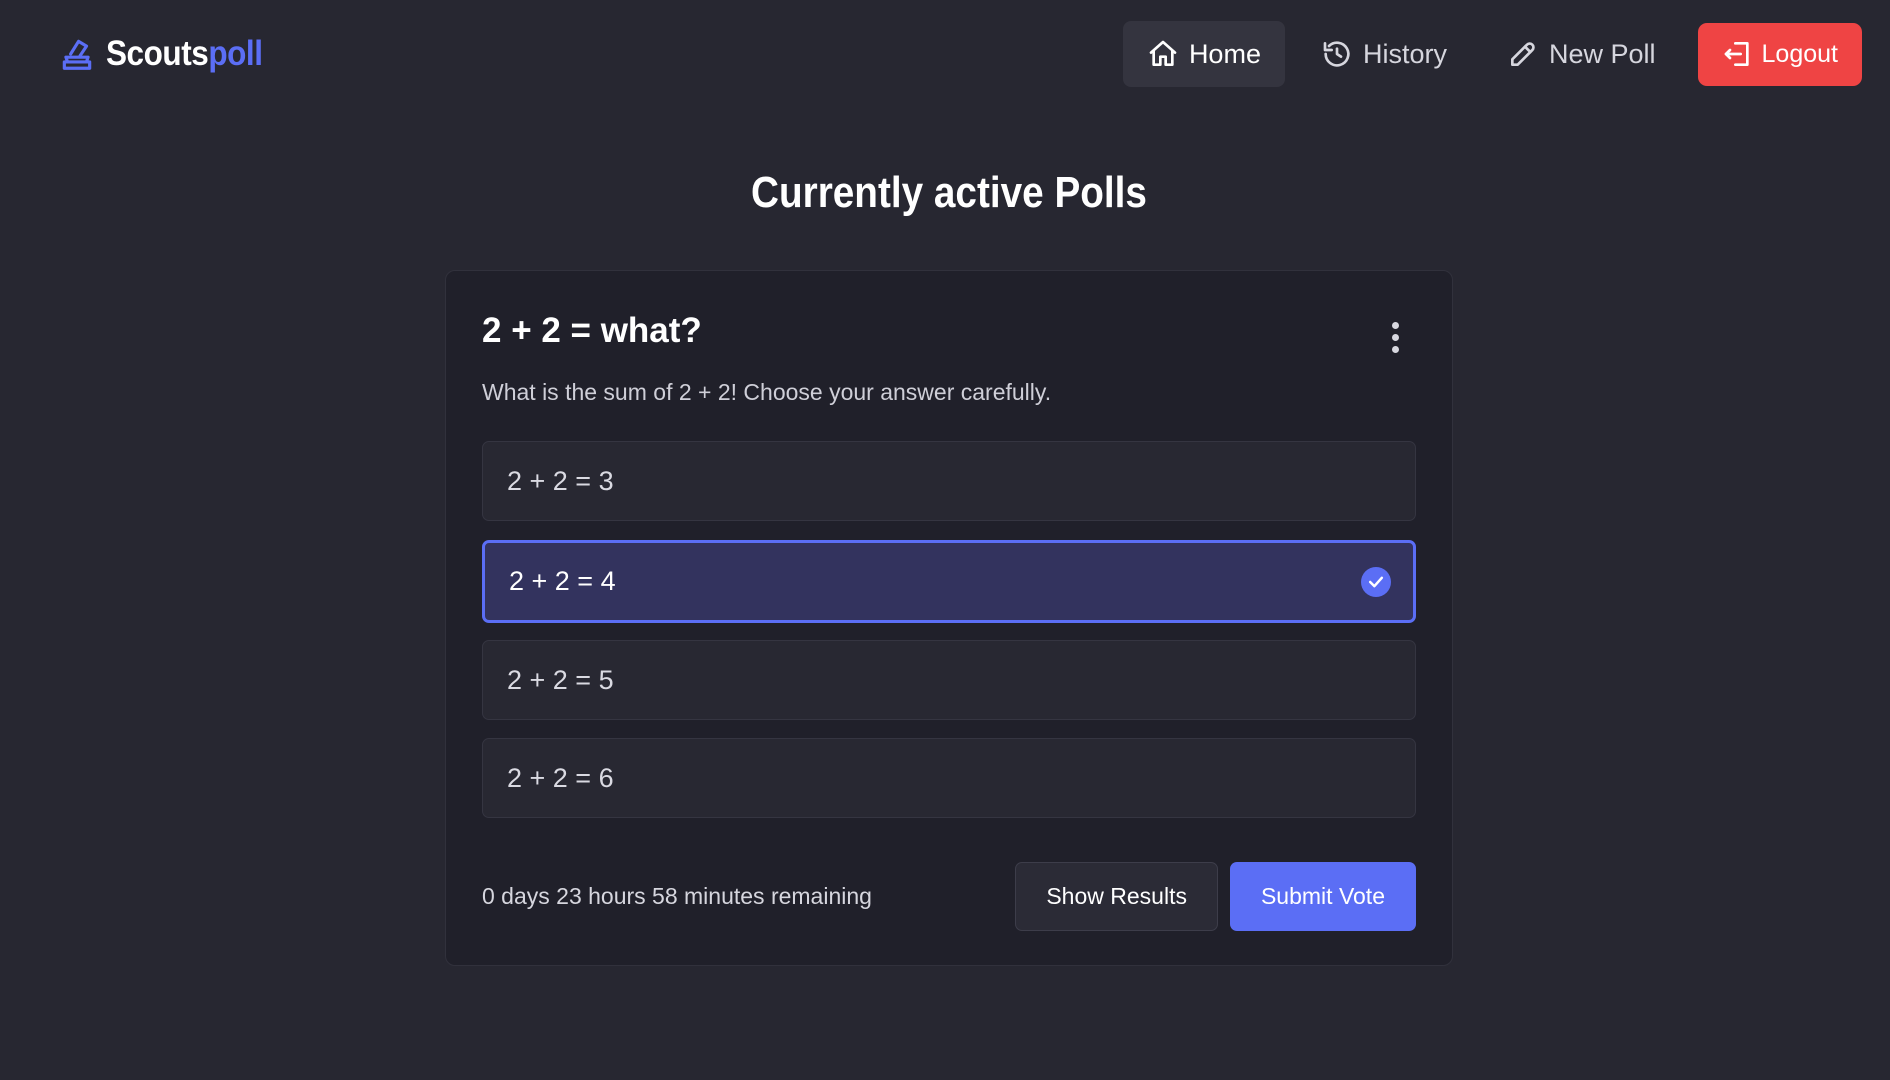  What do you see at coordinates (235, 53) in the screenshot?
I see `brand-name-part2: poll` at bounding box center [235, 53].